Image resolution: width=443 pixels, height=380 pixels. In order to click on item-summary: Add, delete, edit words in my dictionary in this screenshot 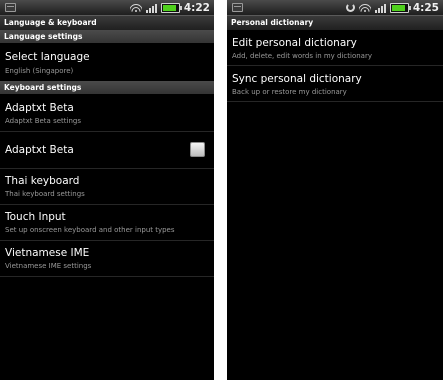, I will do `click(302, 56)`.